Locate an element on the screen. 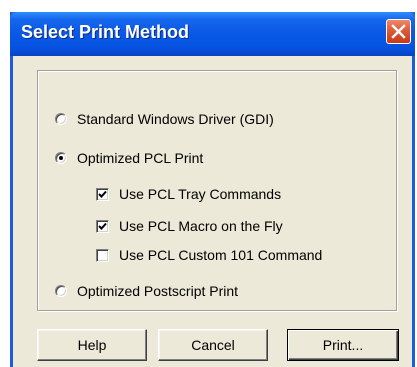 The height and width of the screenshot is (367, 417). checkbox-unchecked is located at coordinates (102, 255).